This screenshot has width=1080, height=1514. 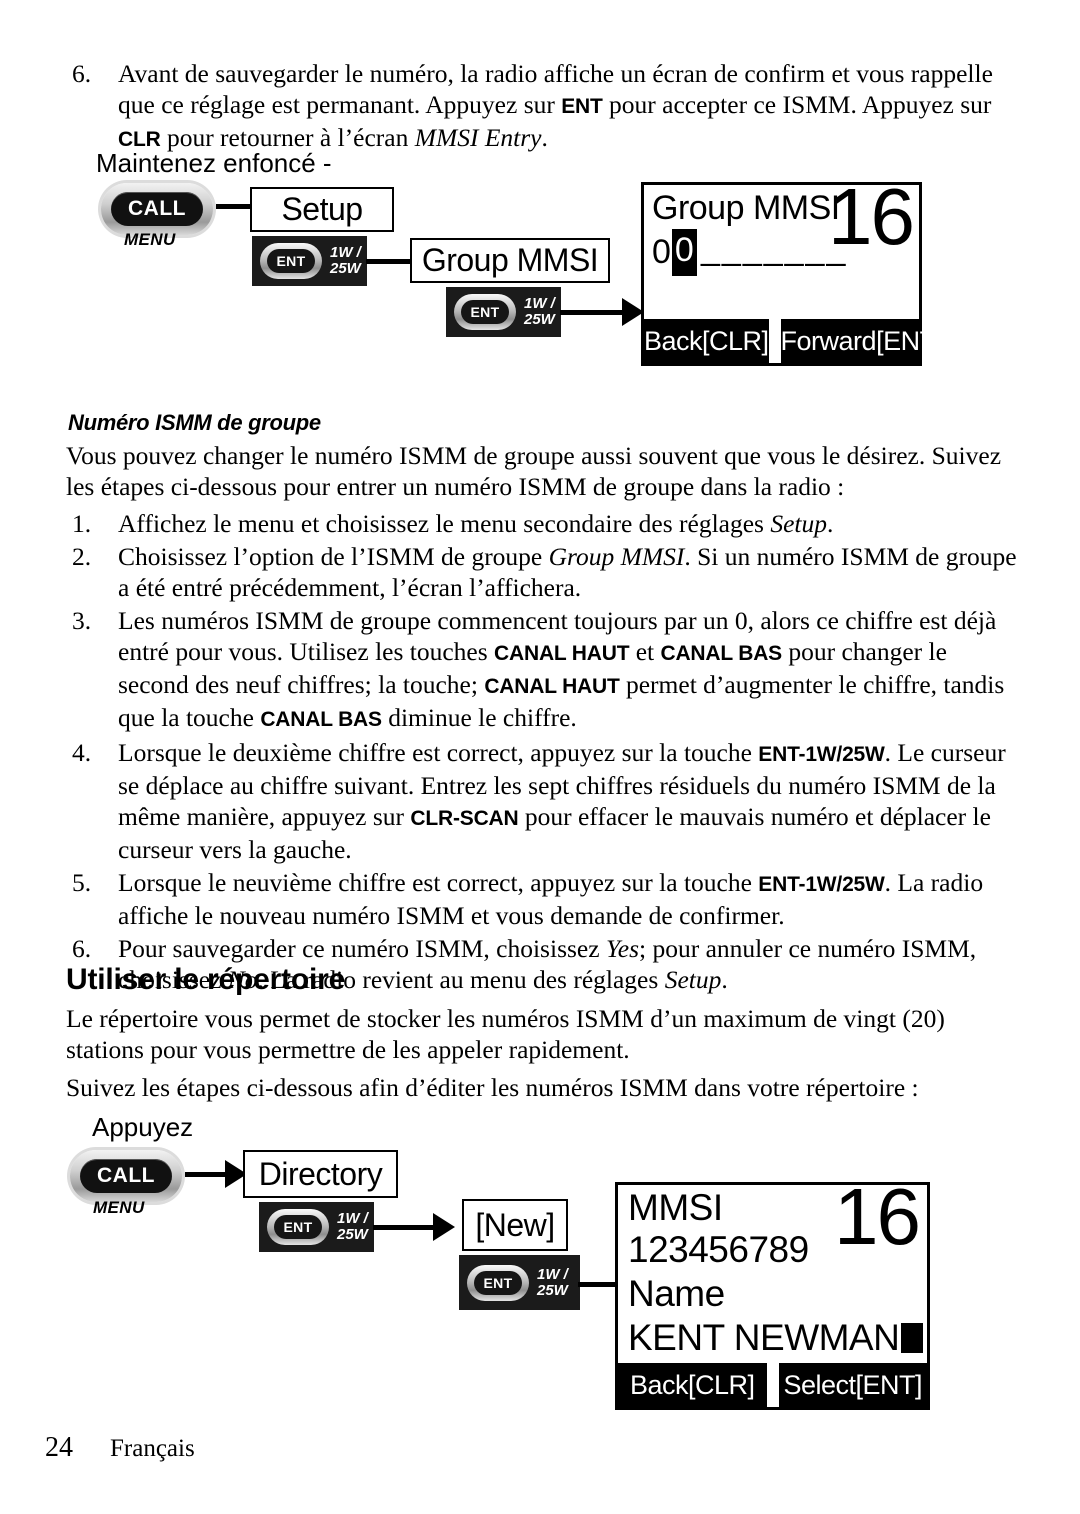 I want to click on step-number: 2., so click(x=82, y=556).